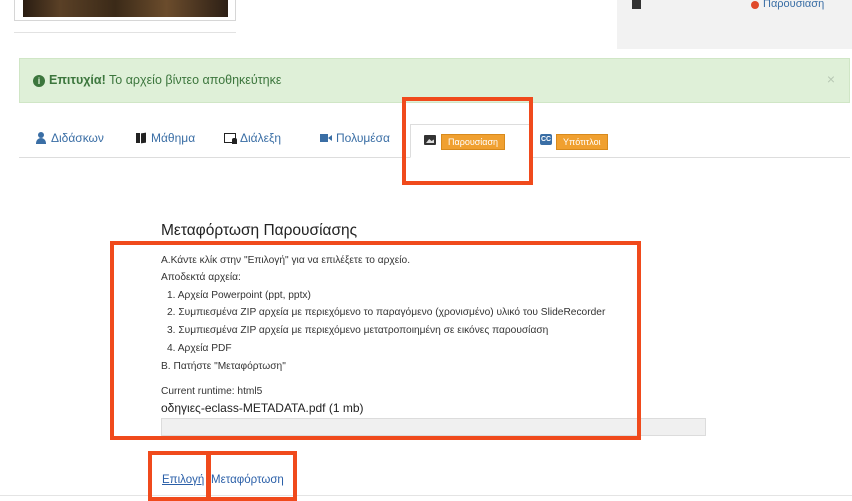 The width and height of the screenshot is (852, 501). What do you see at coordinates (426, 495) in the screenshot?
I see `footer-divider` at bounding box center [426, 495].